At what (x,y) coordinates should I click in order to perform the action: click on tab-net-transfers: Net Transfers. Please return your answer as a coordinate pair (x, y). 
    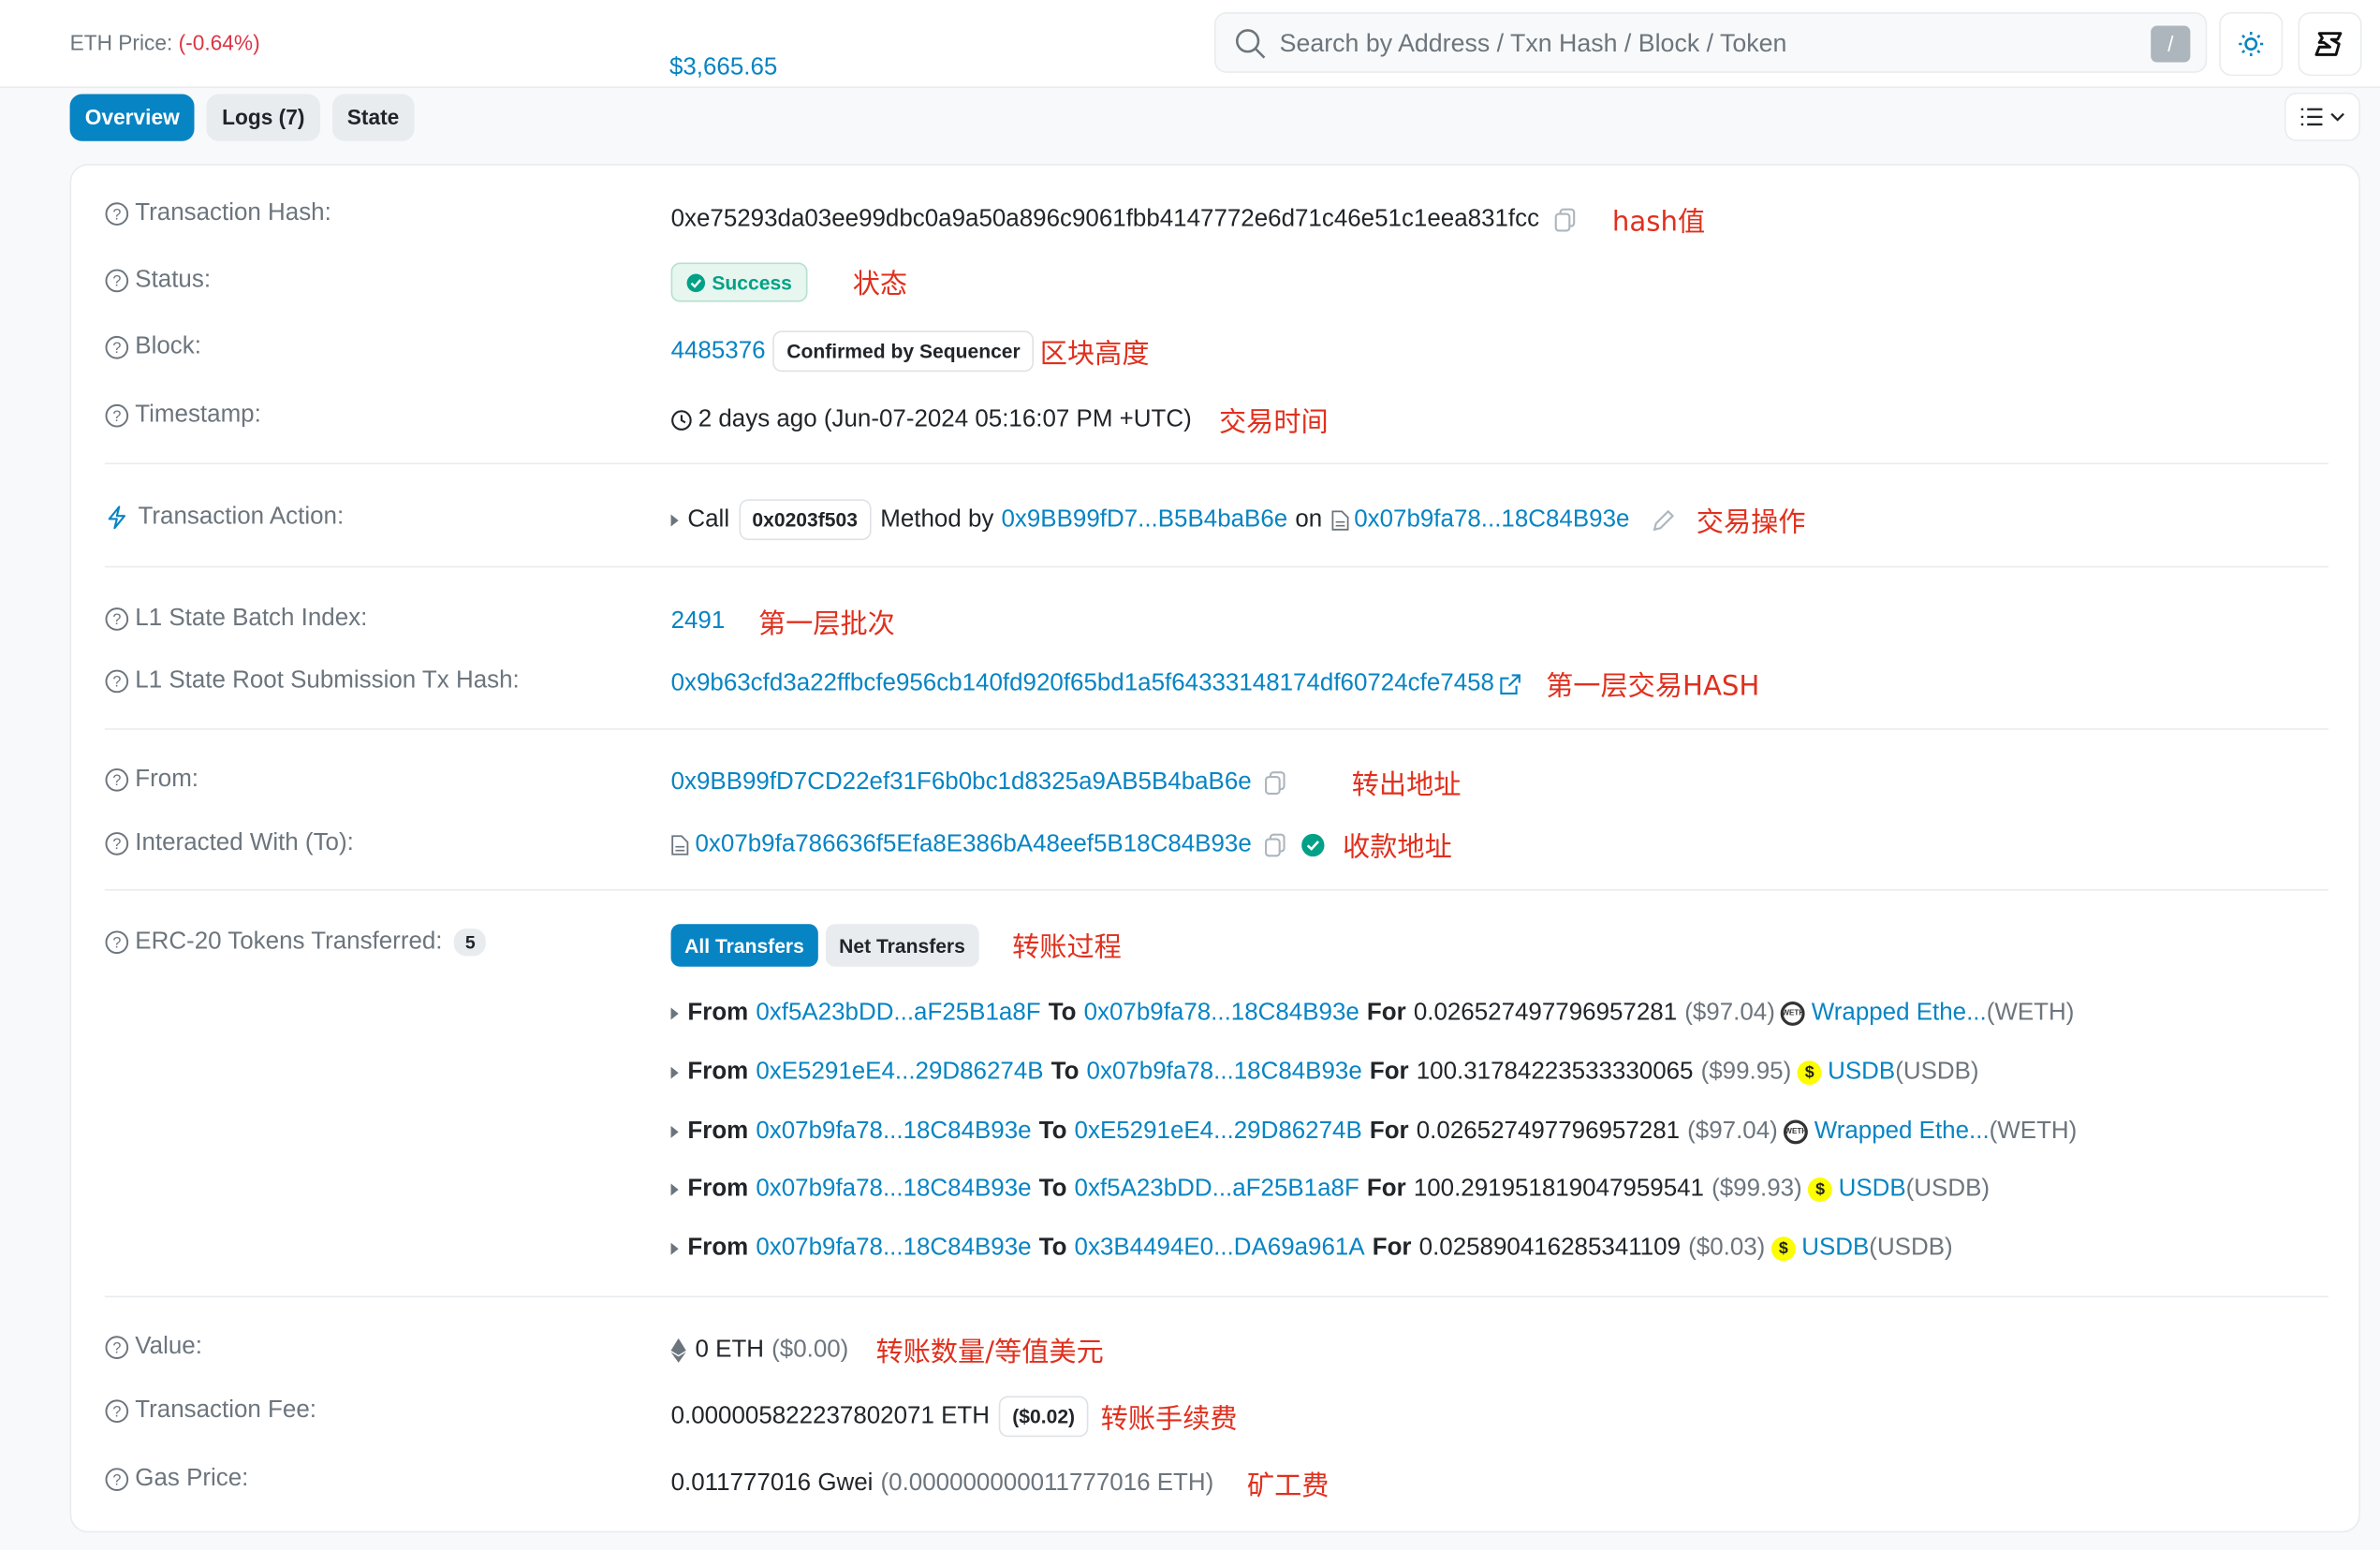
    Looking at the image, I should click on (902, 945).